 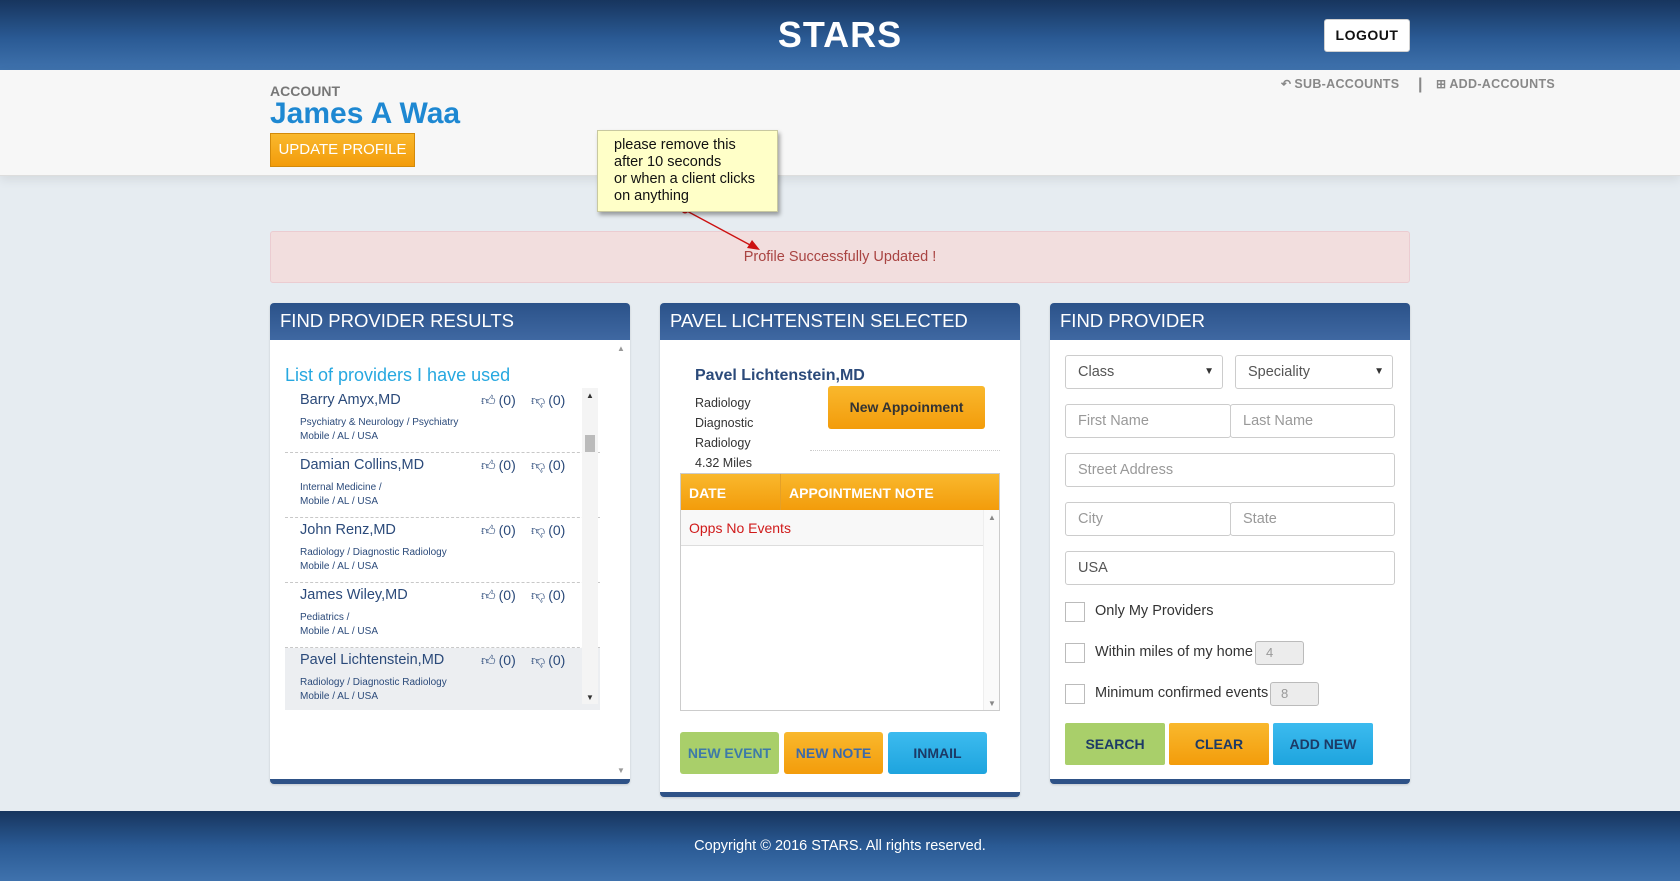 I want to click on panel-scrollbar: ▲ ▼, so click(x=621, y=558).